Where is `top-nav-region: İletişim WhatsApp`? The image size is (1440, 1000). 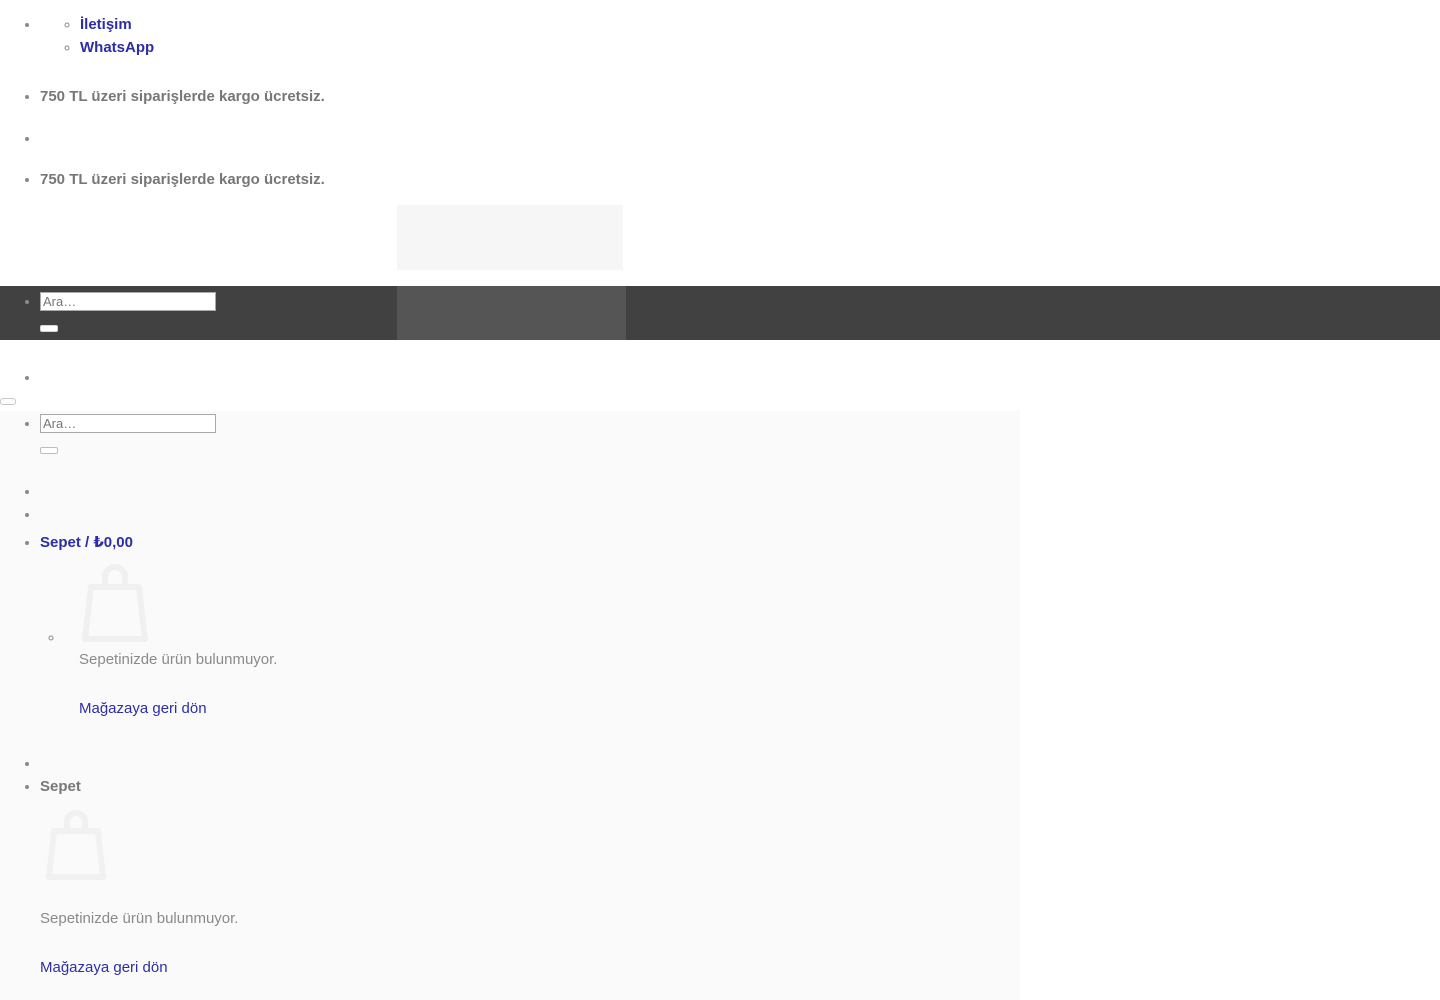
top-nav-region: İletişim WhatsApp is located at coordinates (720, 36).